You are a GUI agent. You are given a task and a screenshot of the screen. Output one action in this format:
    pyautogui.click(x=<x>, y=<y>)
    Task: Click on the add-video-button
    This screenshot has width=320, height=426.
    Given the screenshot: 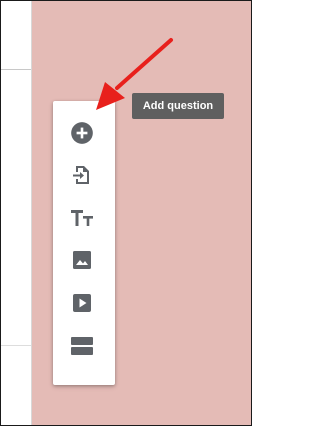 What is the action you would take?
    pyautogui.click(x=82, y=303)
    